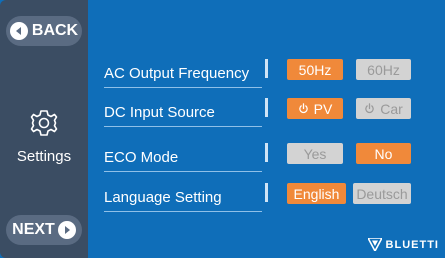 This screenshot has height=258, width=445. I want to click on option-label: Deutsch, so click(382, 193).